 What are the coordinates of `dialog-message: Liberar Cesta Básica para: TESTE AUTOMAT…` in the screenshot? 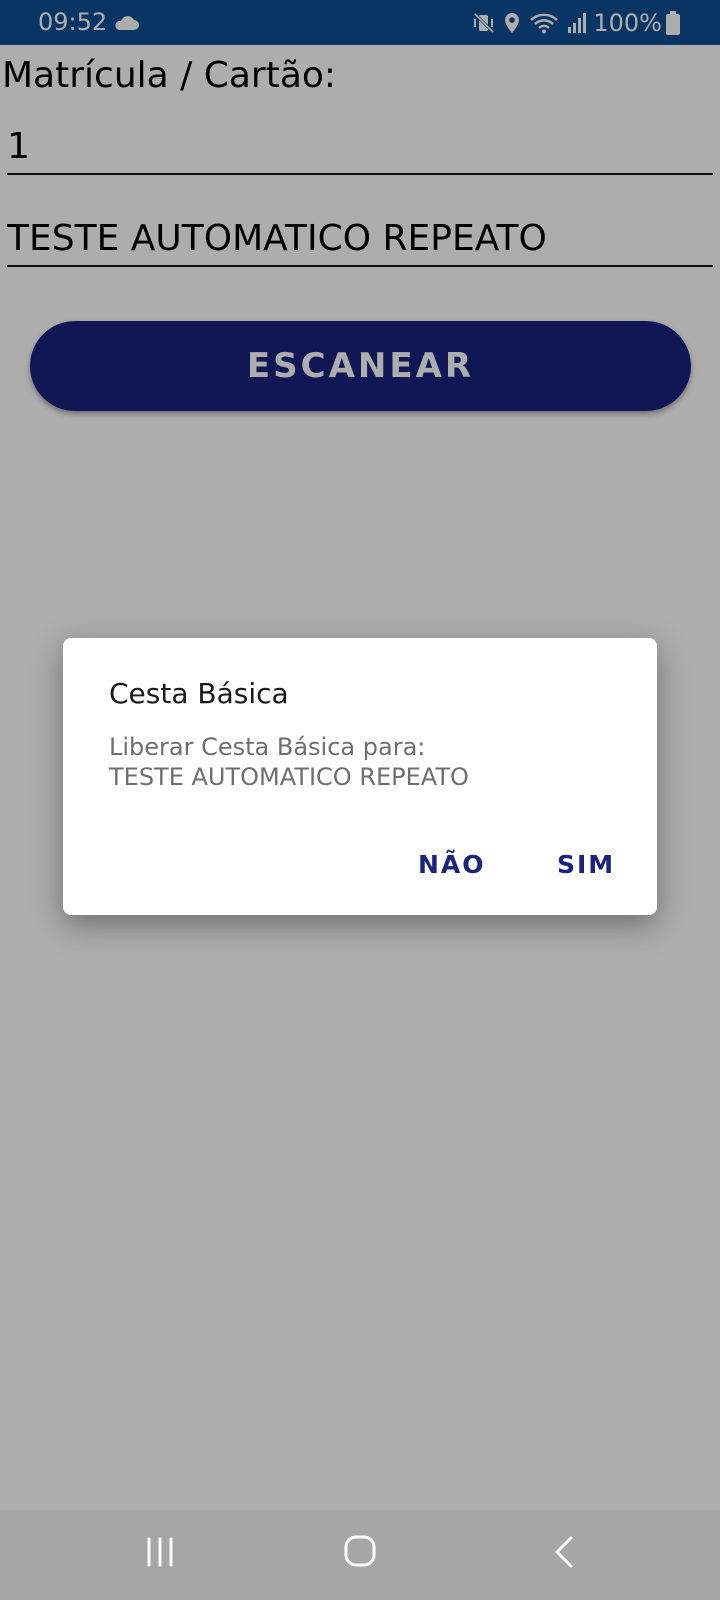 It's located at (289, 762).